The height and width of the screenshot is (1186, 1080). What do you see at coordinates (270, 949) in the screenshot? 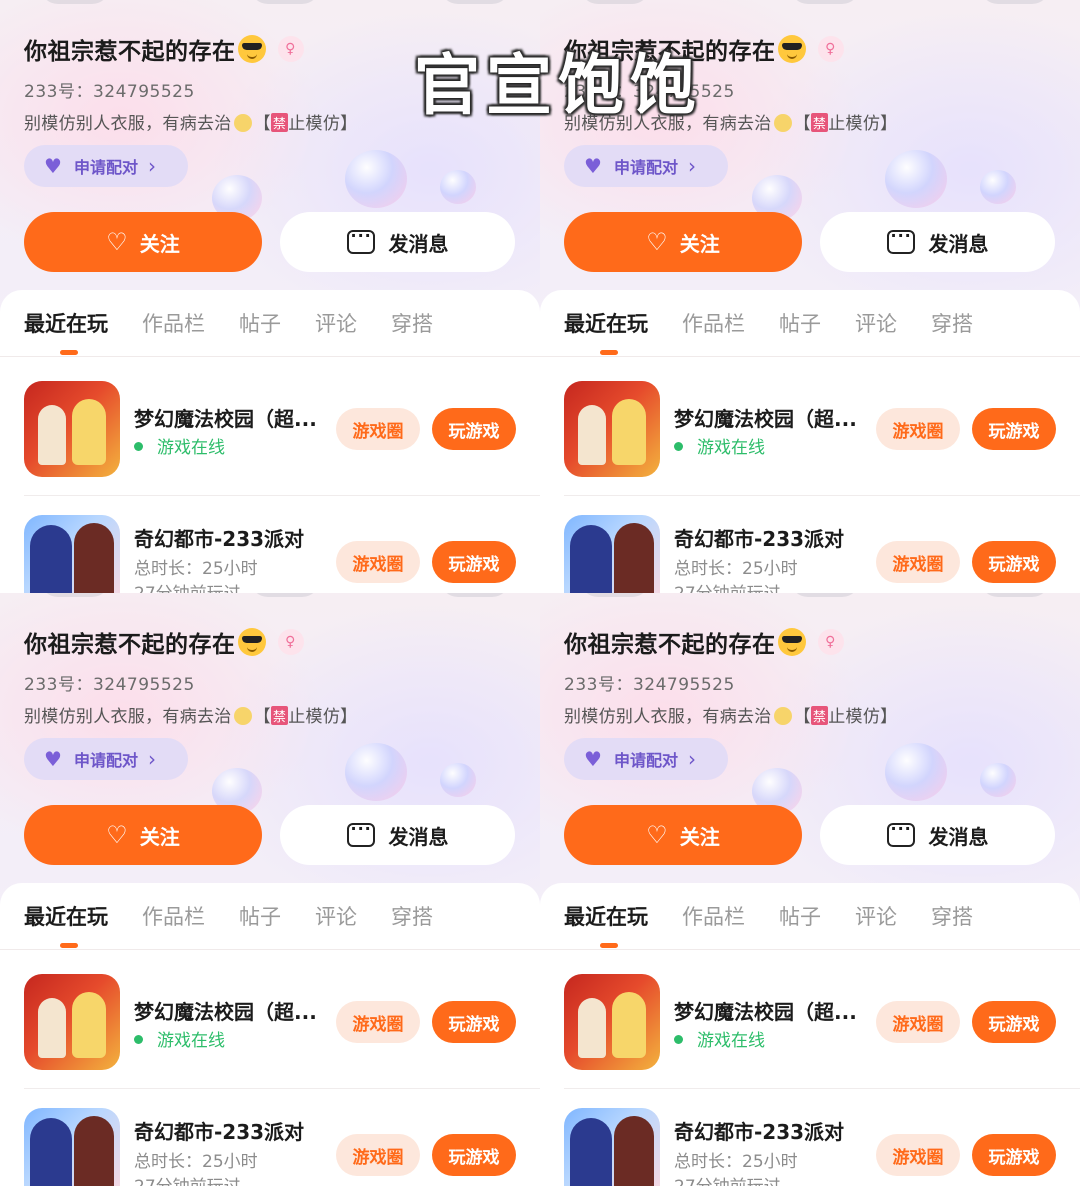
I see `tab-divider` at bounding box center [270, 949].